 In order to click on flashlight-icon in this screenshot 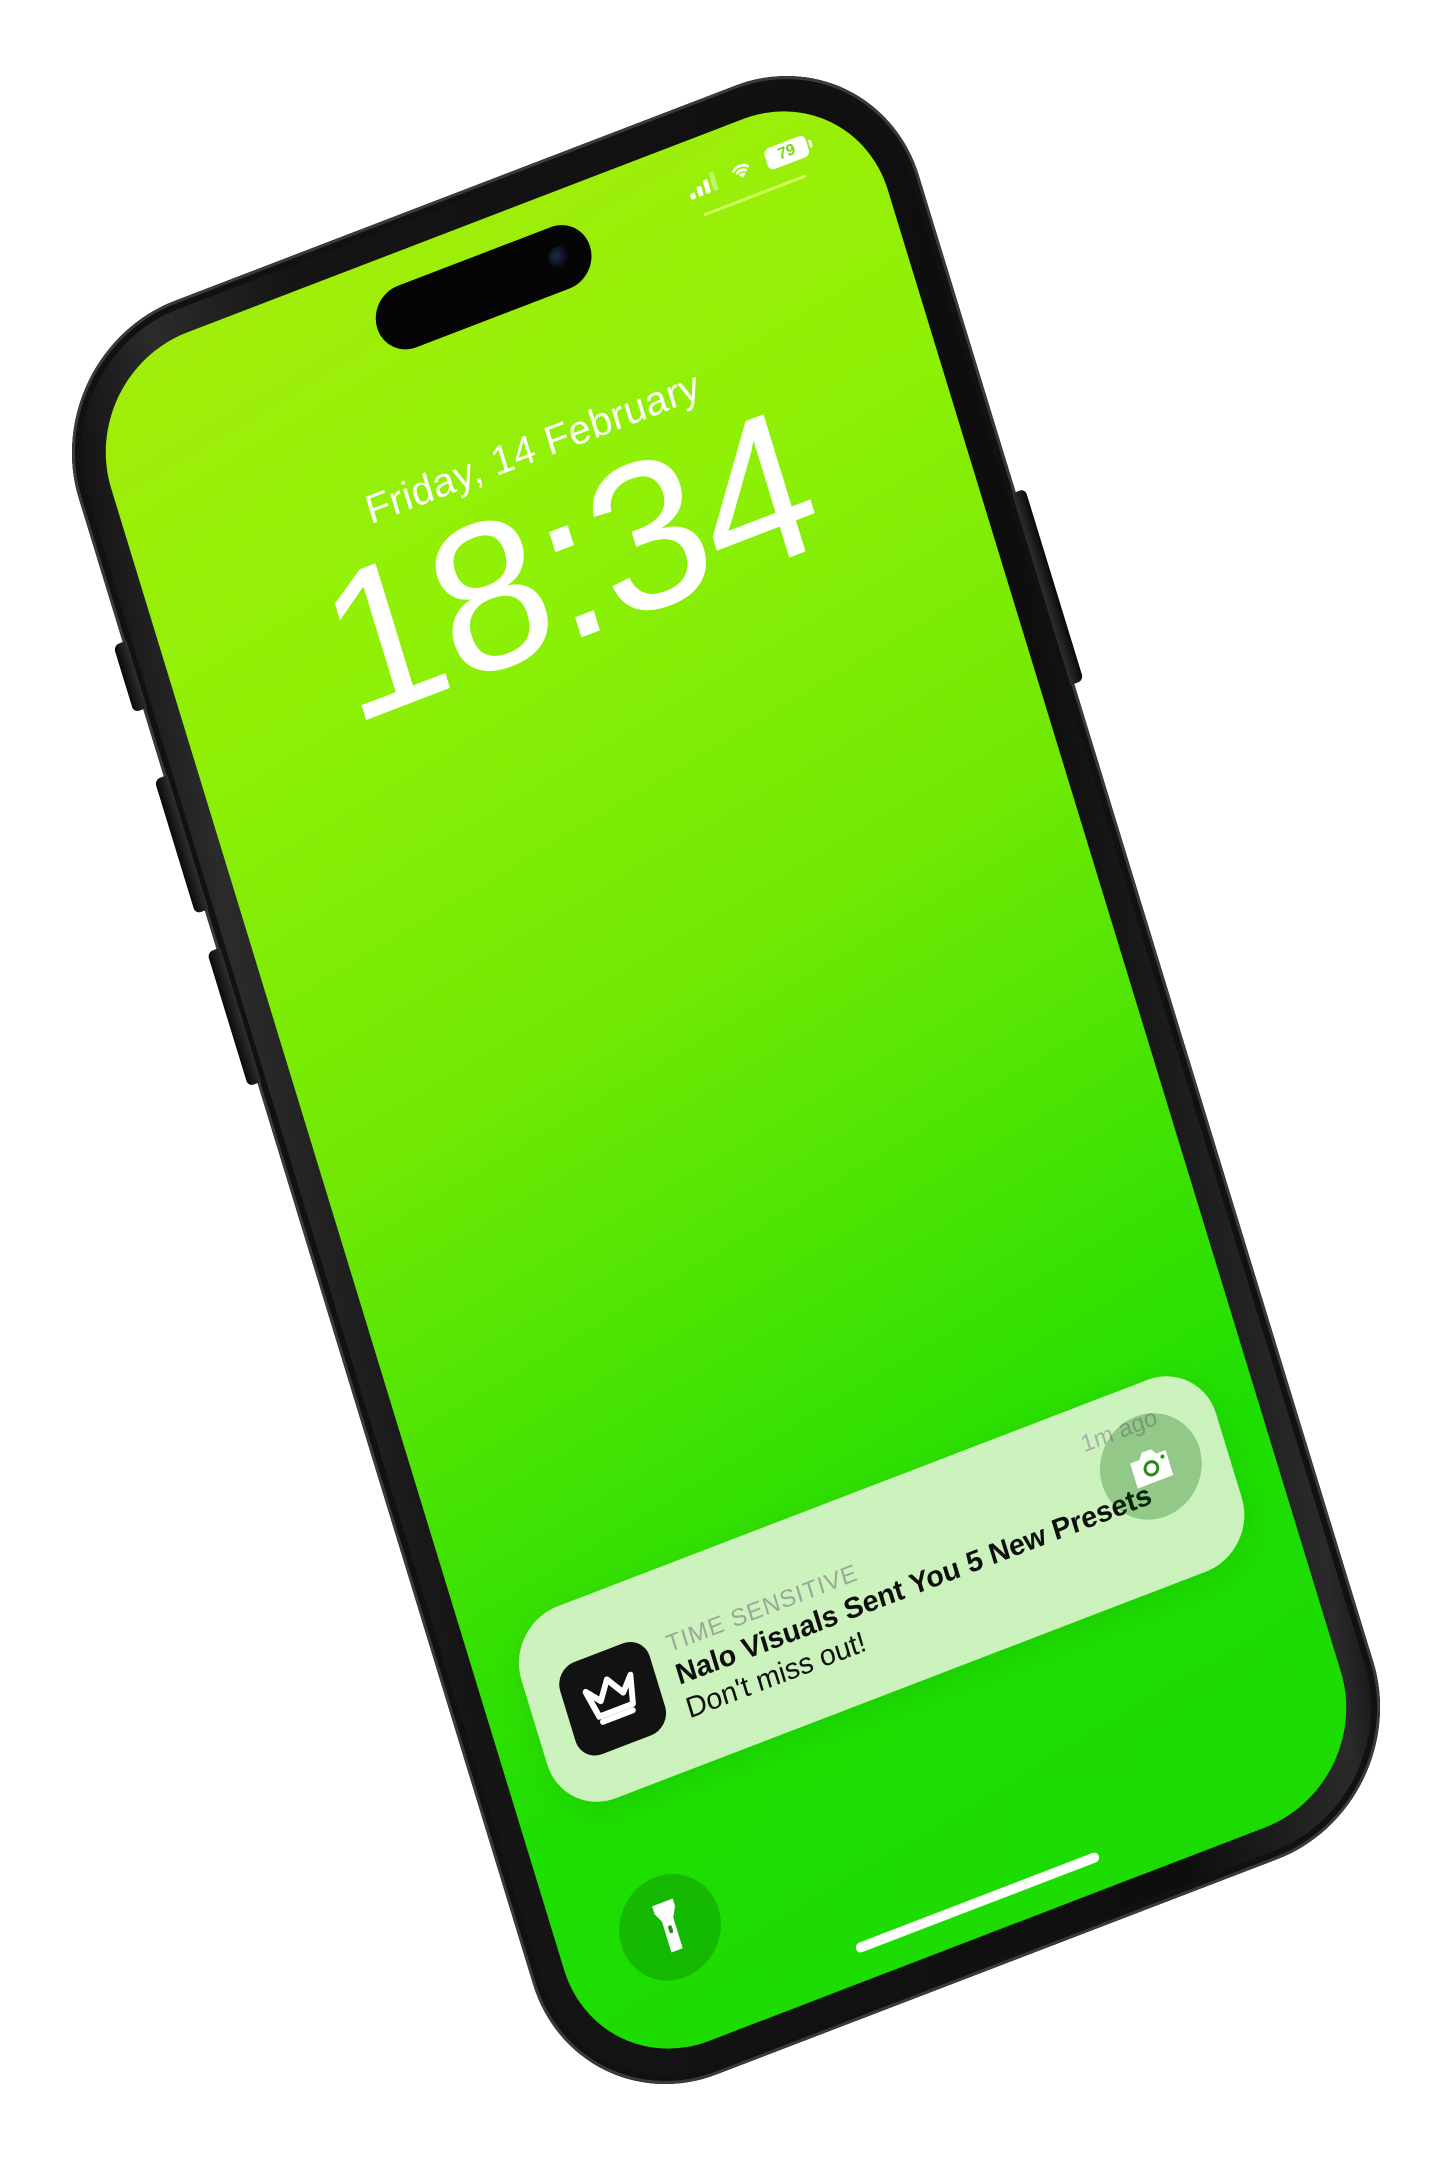, I will do `click(667, 1925)`.